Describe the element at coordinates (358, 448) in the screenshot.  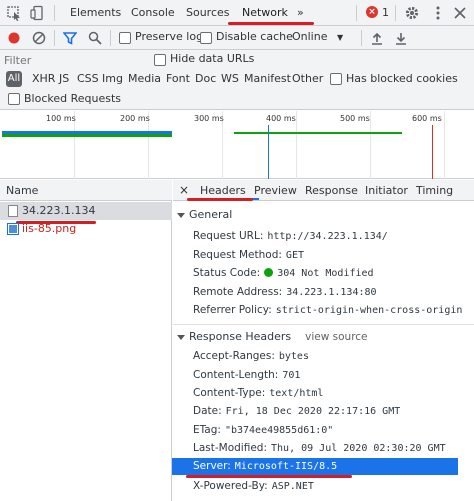
I see `header-value: Thu, 09 Jul 2020 02:30:20 GMT` at that location.